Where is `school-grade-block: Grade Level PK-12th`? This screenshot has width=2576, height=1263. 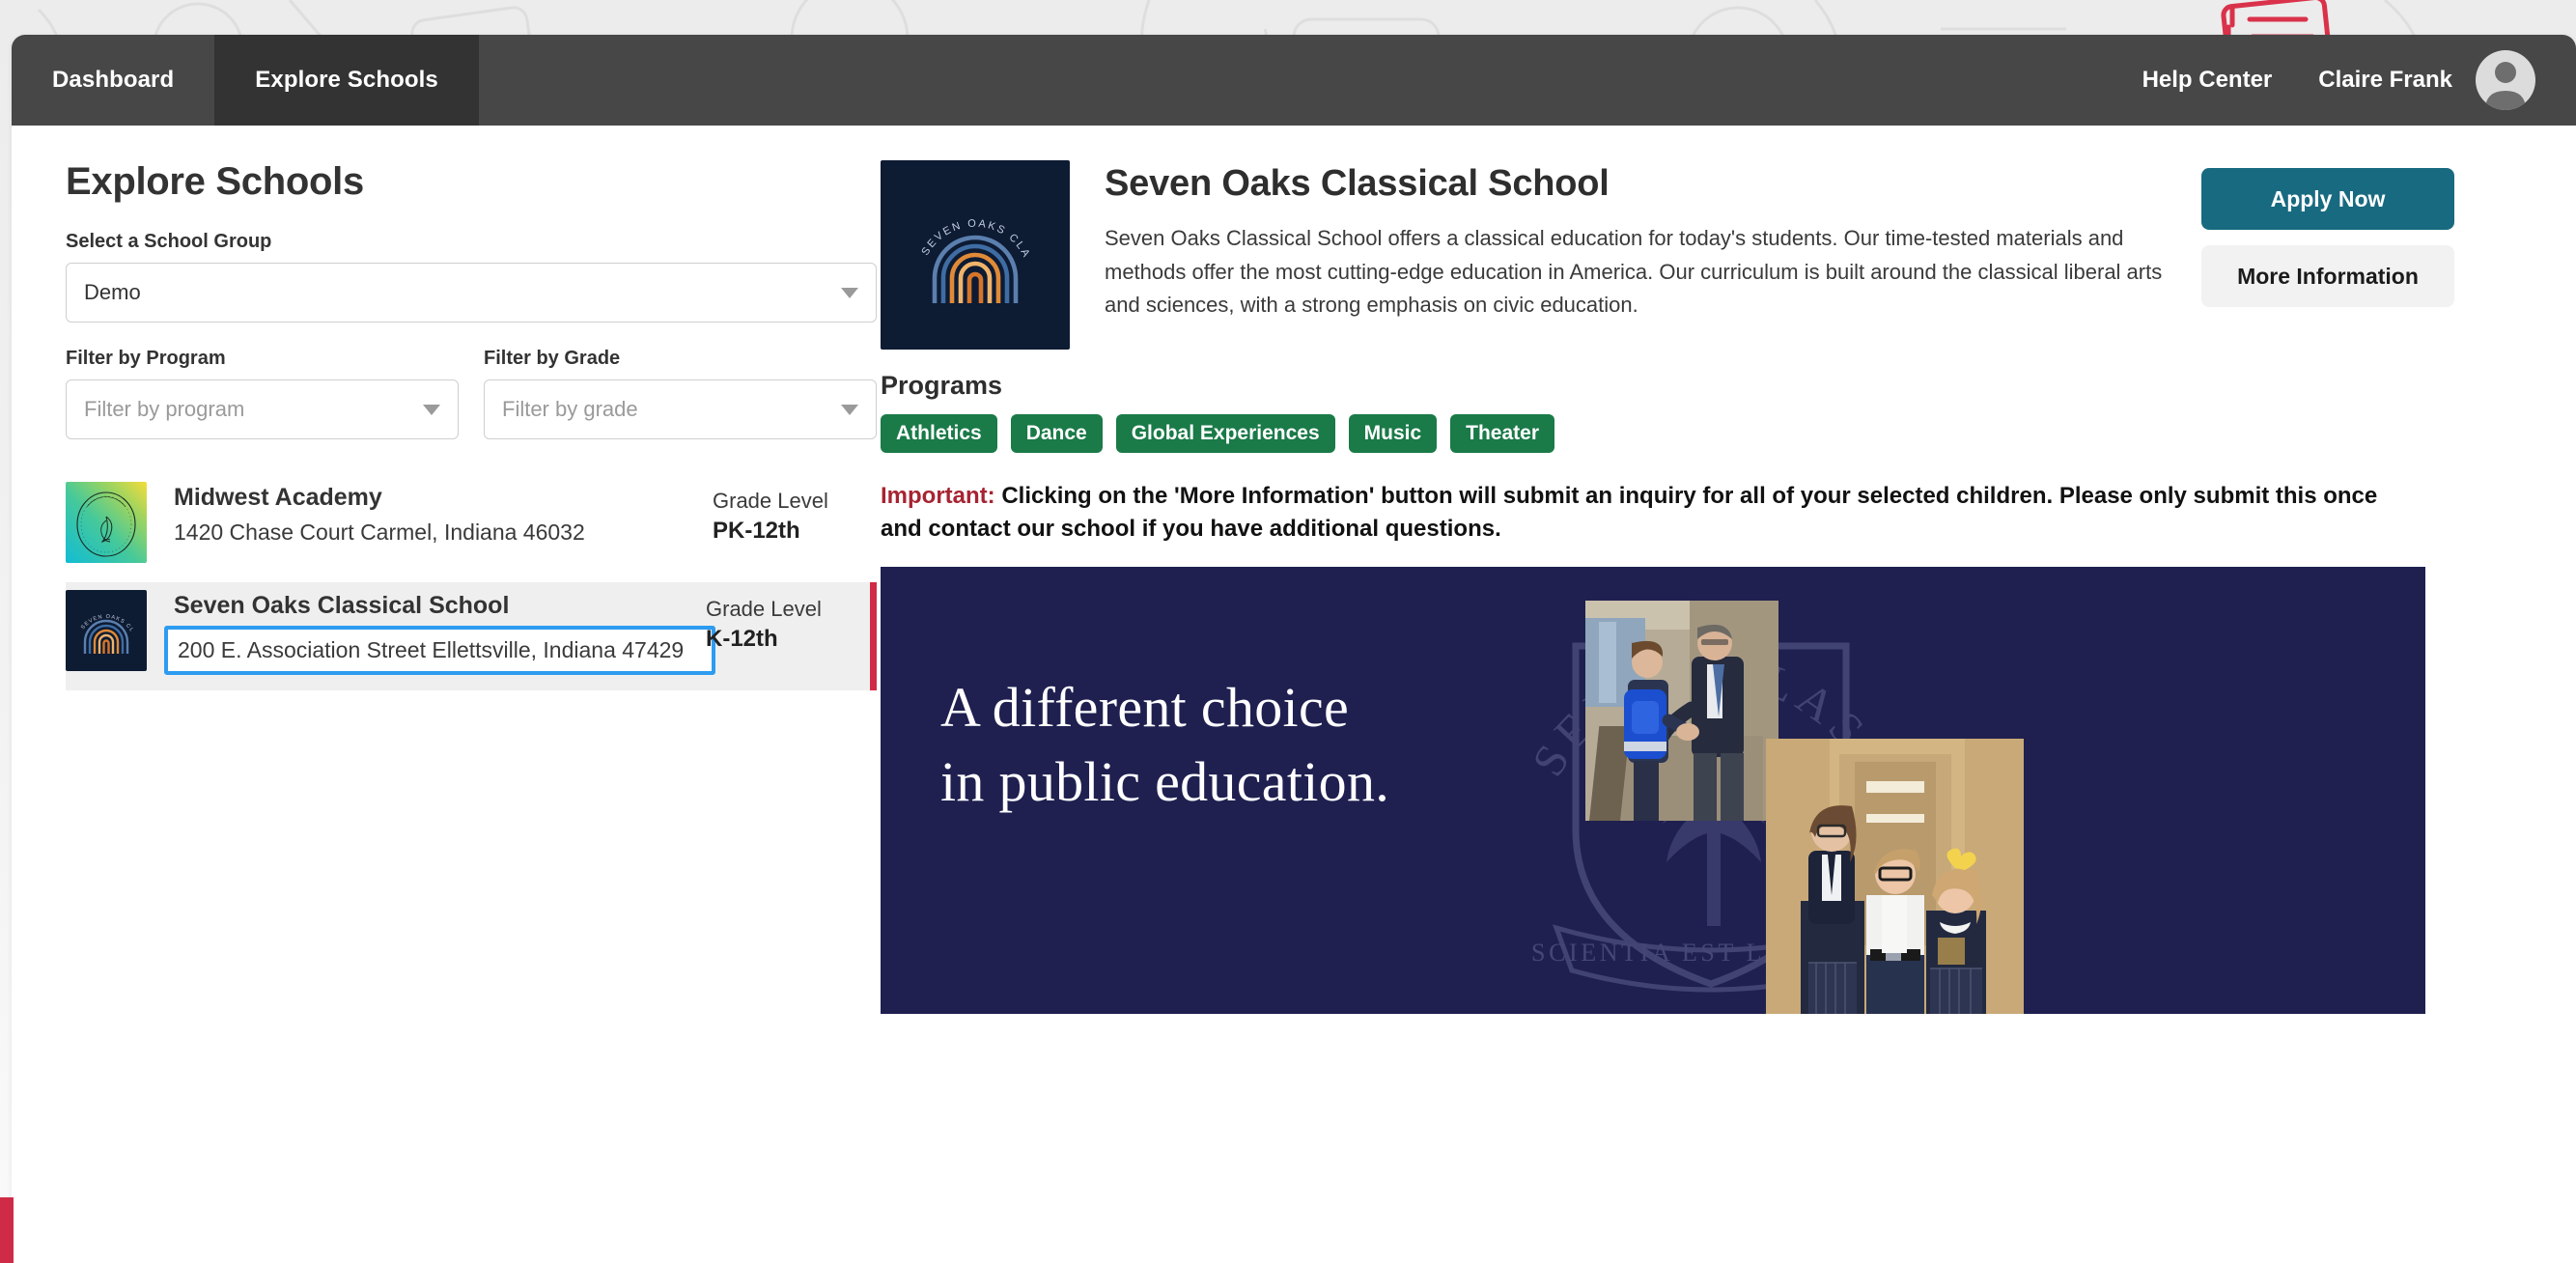
school-grade-block: Grade Level PK-12th is located at coordinates (795, 514).